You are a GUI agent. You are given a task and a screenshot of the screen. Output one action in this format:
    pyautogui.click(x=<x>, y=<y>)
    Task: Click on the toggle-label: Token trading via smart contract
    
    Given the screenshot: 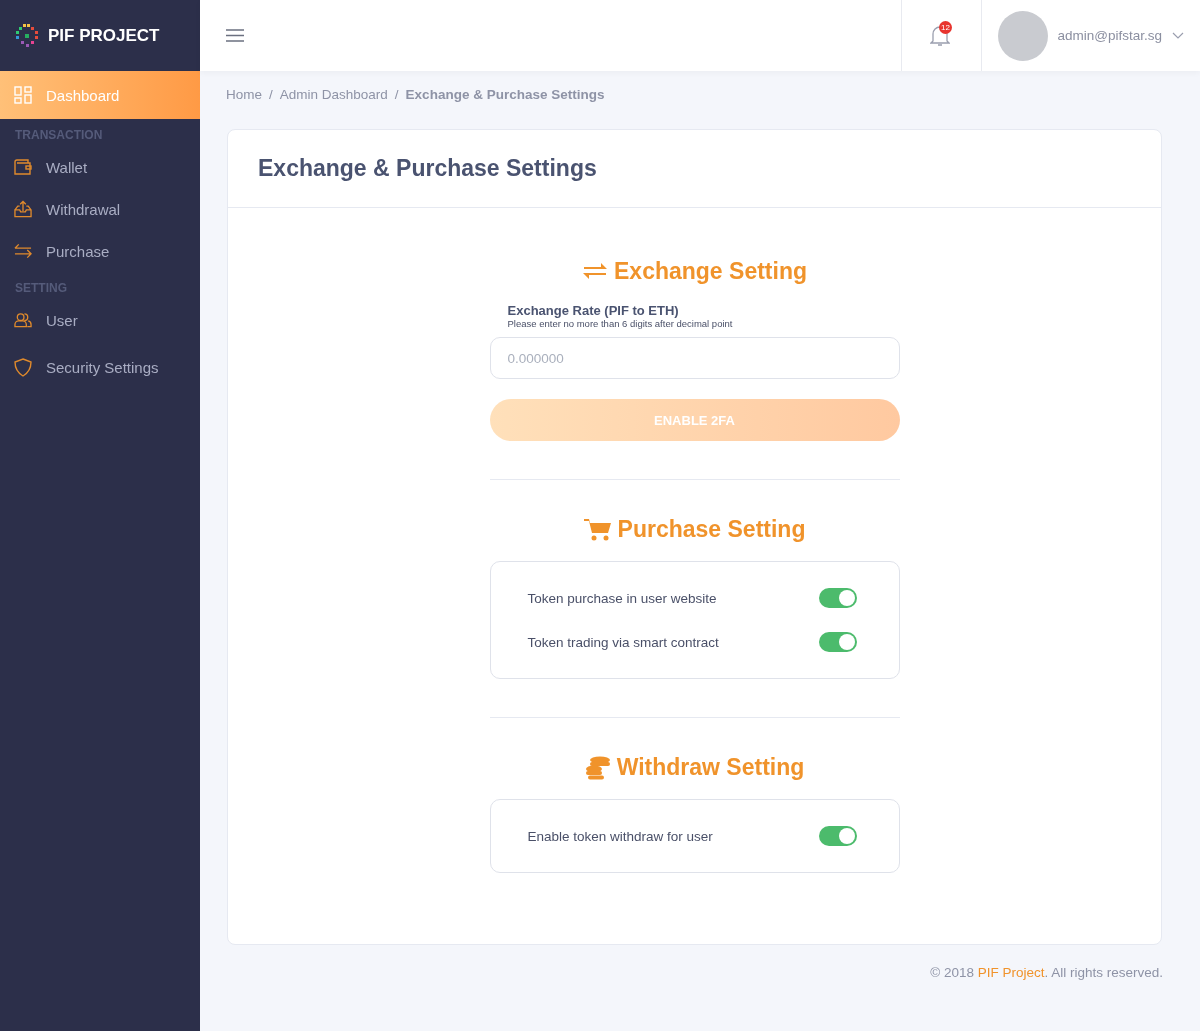 What is the action you would take?
    pyautogui.click(x=623, y=642)
    